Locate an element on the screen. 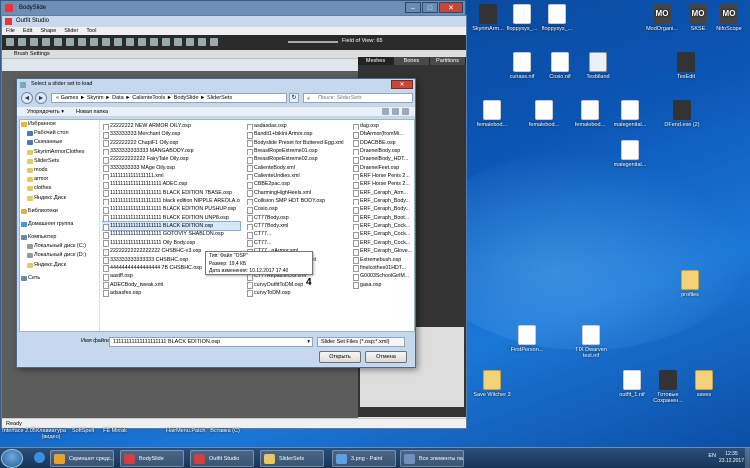  menu-shape: Shape is located at coordinates (48, 31).